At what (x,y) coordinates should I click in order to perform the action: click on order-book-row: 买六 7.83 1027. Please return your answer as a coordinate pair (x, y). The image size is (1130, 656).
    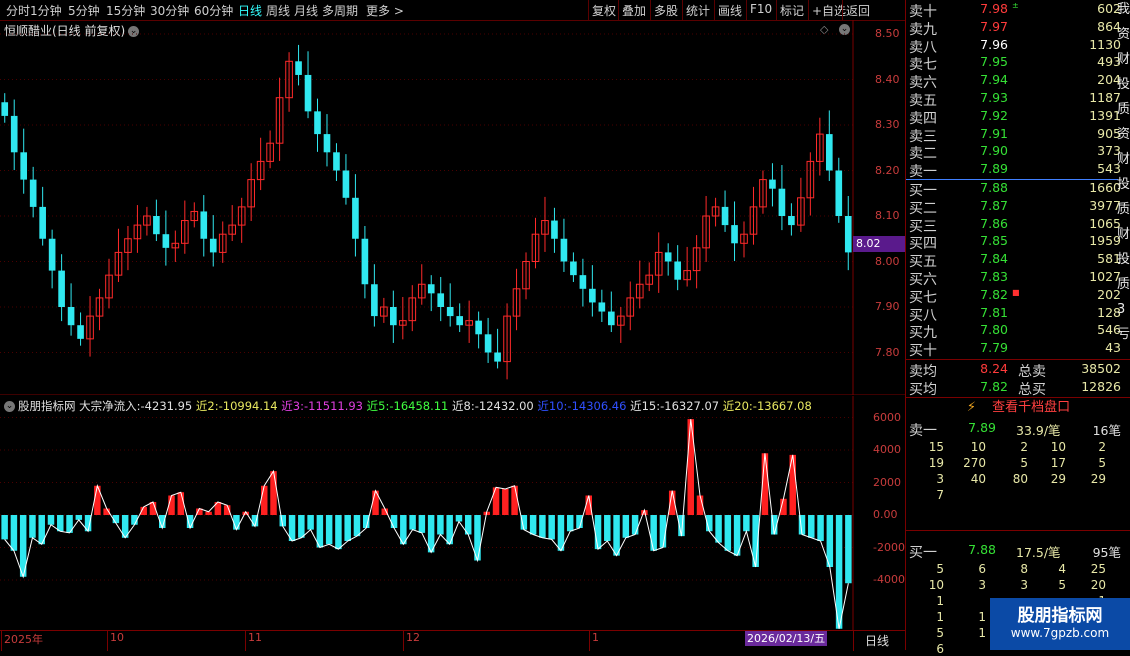
    Looking at the image, I should click on (1015, 278).